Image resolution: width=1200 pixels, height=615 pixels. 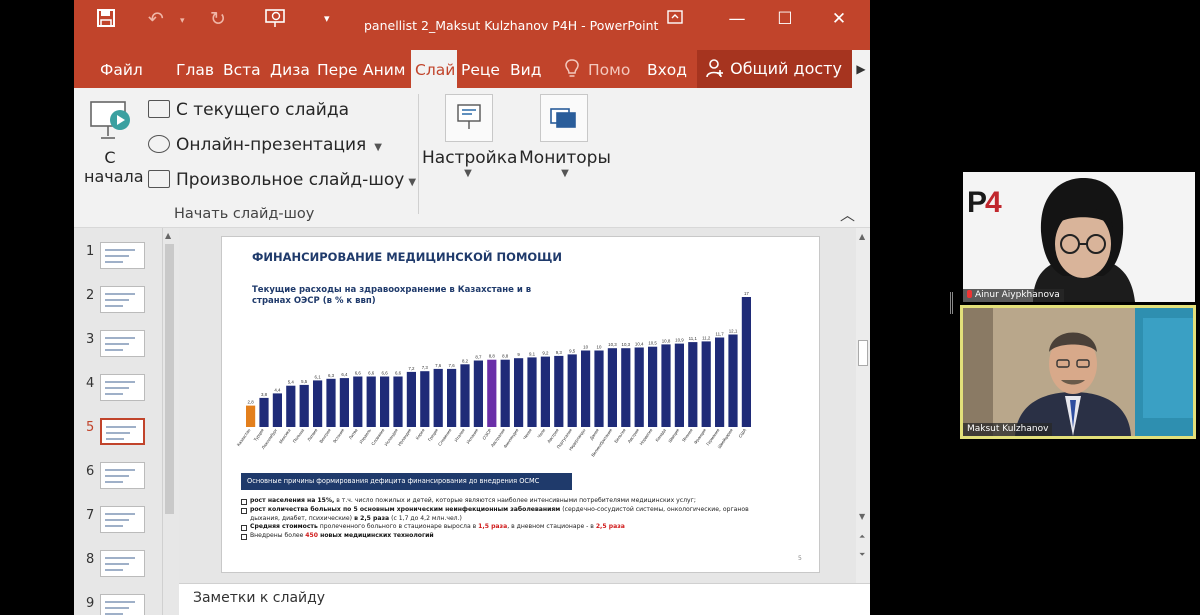 What do you see at coordinates (482, 69) in the screenshot?
I see `tab-review: Реце` at bounding box center [482, 69].